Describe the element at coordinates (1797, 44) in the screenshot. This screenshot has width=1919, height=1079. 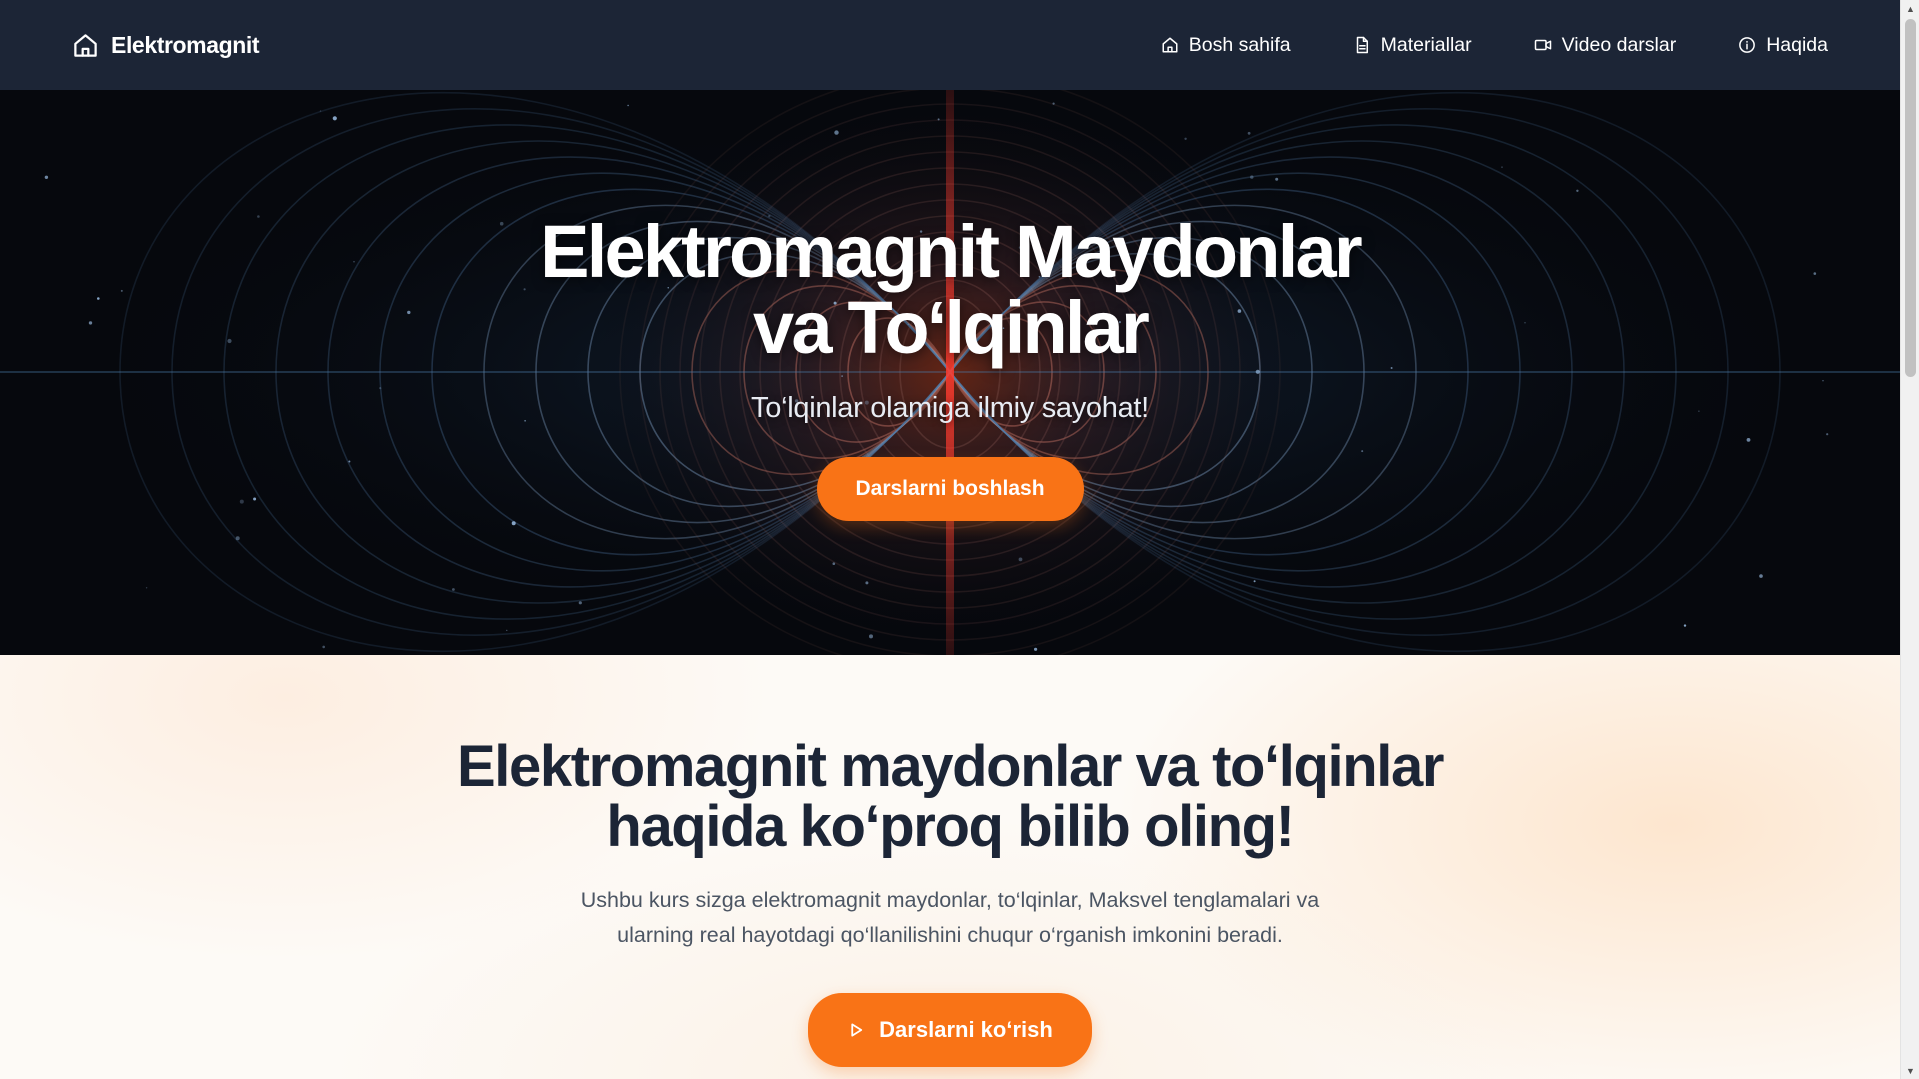
I see `nav-link-about-label: Haqida` at that location.